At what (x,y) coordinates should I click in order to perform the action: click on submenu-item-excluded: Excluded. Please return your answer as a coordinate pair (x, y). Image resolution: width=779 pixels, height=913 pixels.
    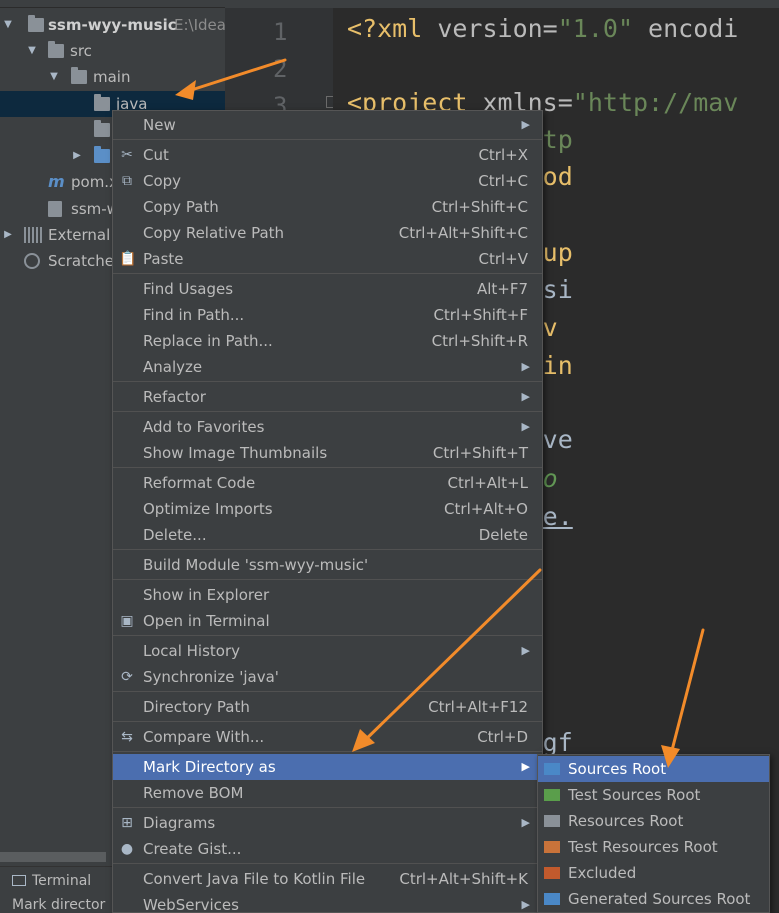
    Looking at the image, I should click on (653, 873).